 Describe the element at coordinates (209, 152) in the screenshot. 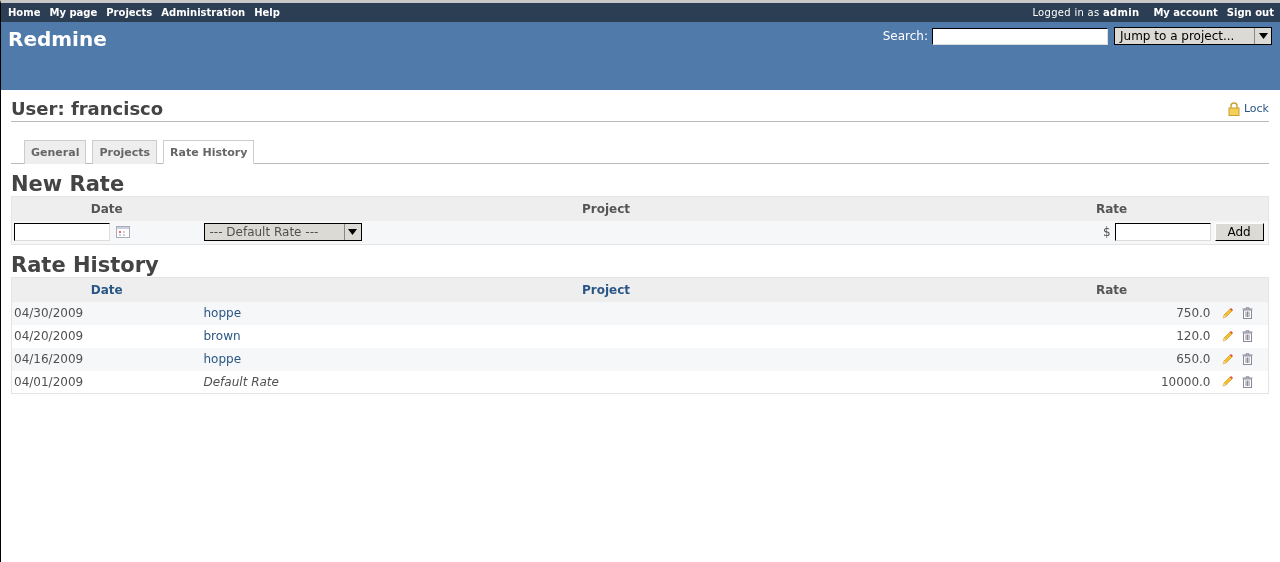

I see `tab: Rate History` at that location.